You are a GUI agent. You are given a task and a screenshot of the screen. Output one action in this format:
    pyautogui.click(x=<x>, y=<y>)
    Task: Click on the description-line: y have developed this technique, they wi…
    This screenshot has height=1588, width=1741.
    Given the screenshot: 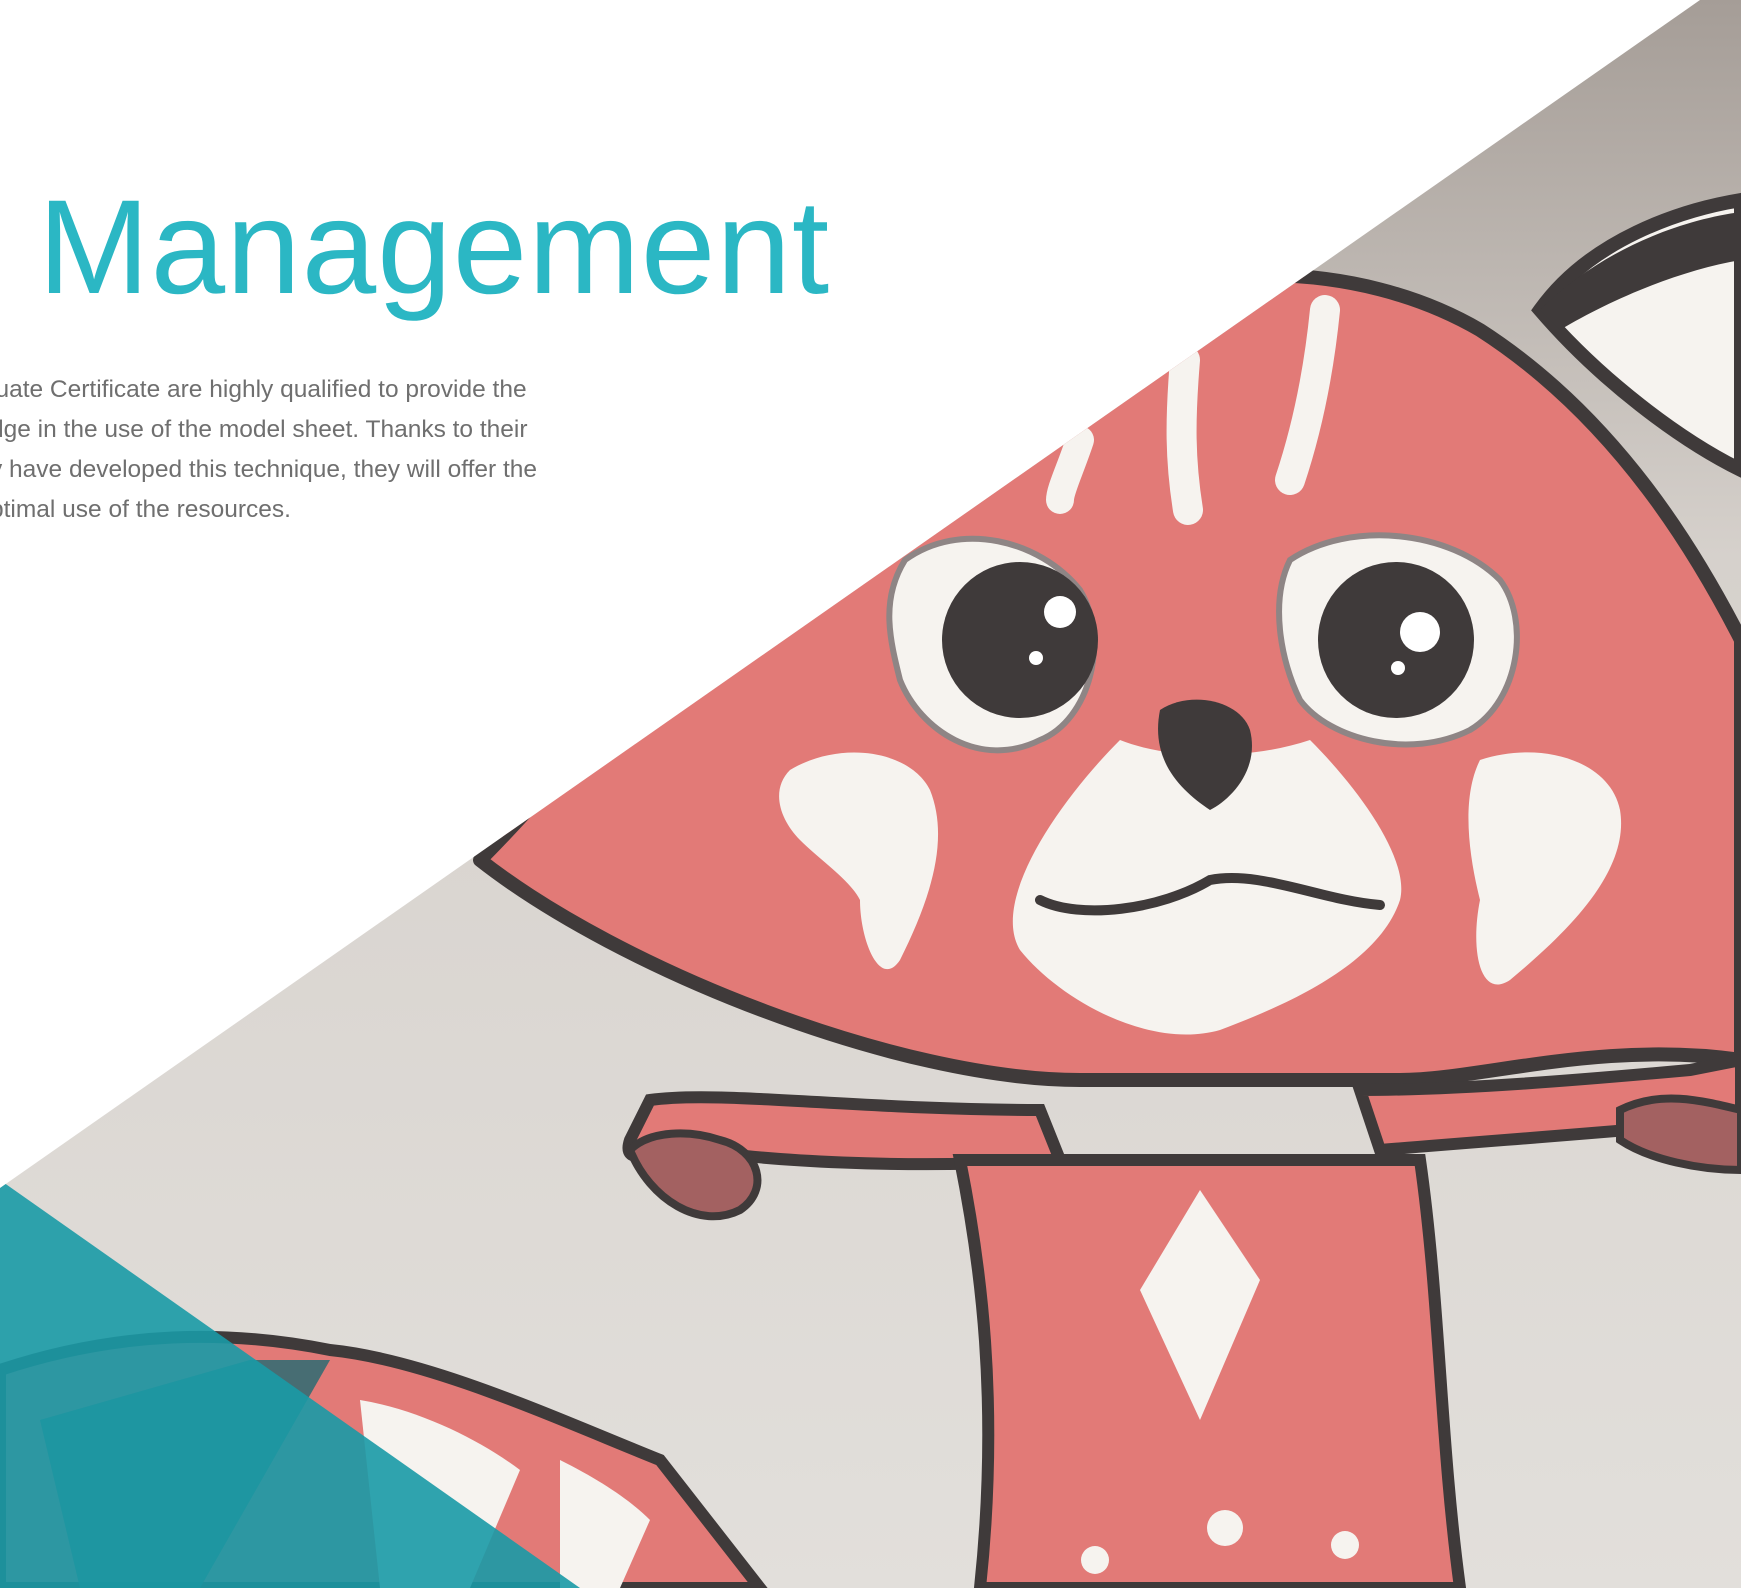 What is the action you would take?
    pyautogui.click(x=269, y=469)
    